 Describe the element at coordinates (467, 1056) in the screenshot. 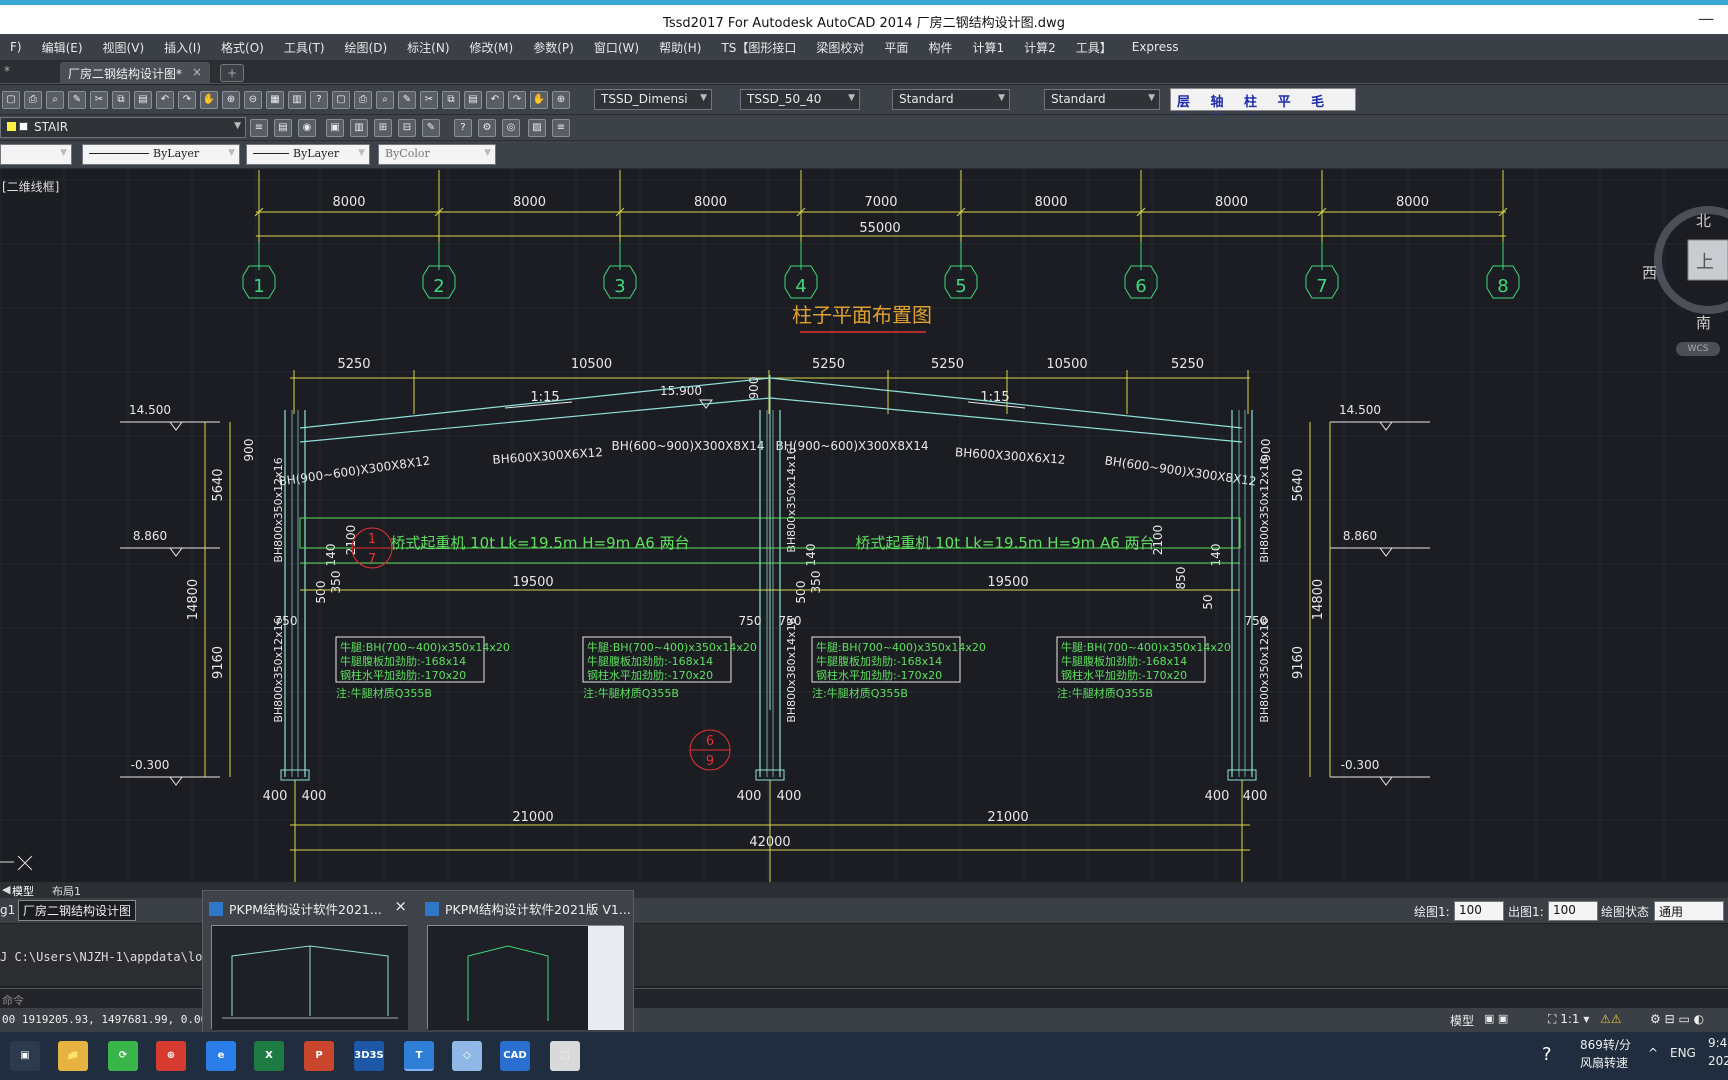

I see `taskbar-app-icon: ◇` at that location.